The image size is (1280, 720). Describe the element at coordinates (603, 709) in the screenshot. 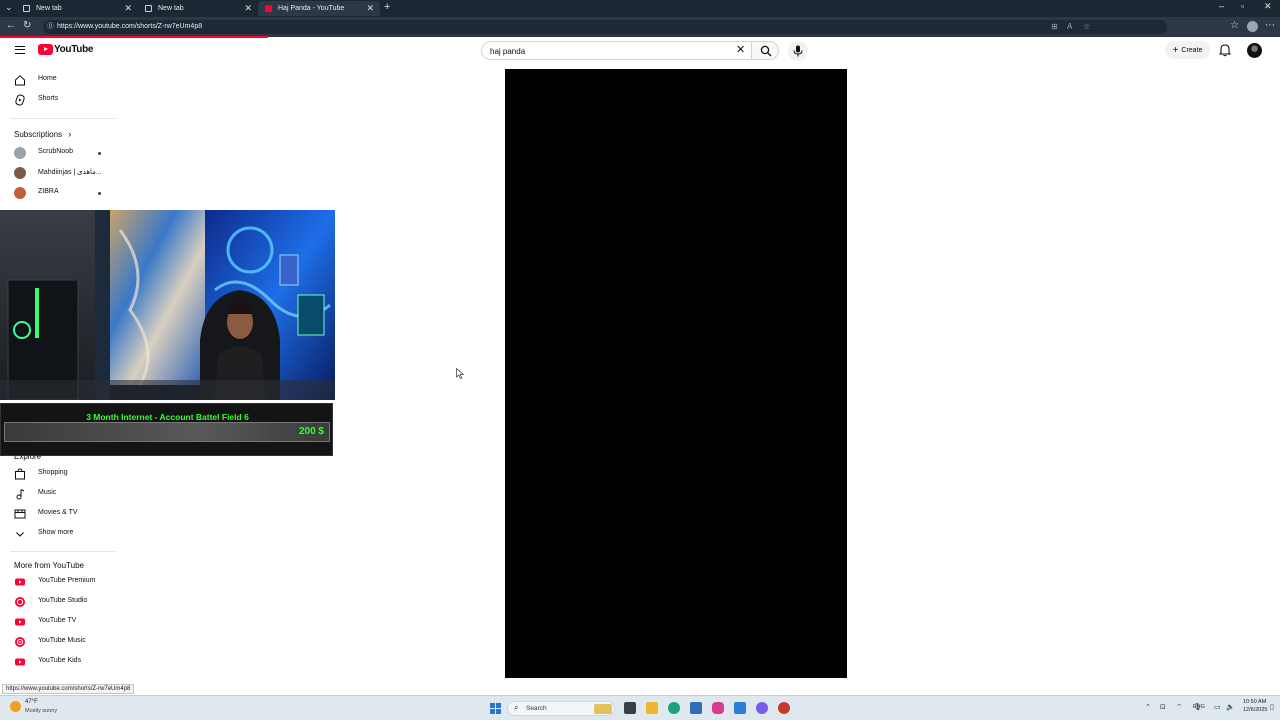

I see `search-highlight-icon` at that location.